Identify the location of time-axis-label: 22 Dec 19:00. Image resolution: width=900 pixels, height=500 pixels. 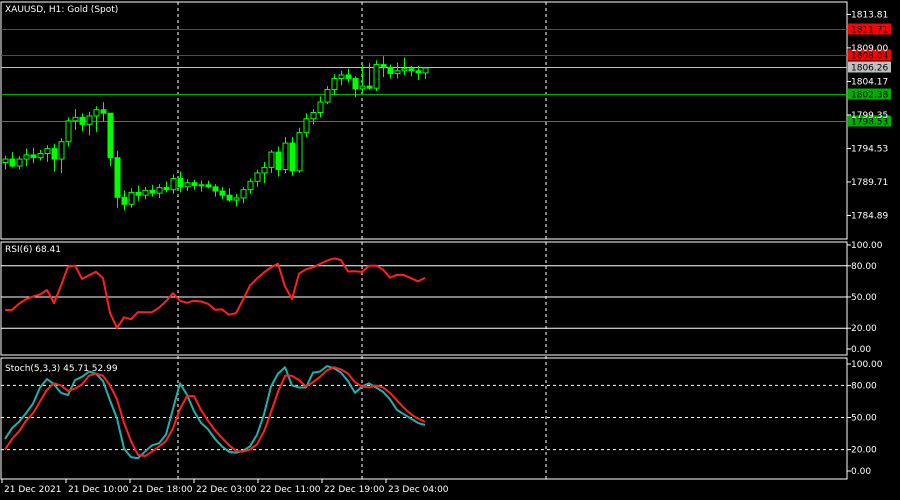
(354, 490).